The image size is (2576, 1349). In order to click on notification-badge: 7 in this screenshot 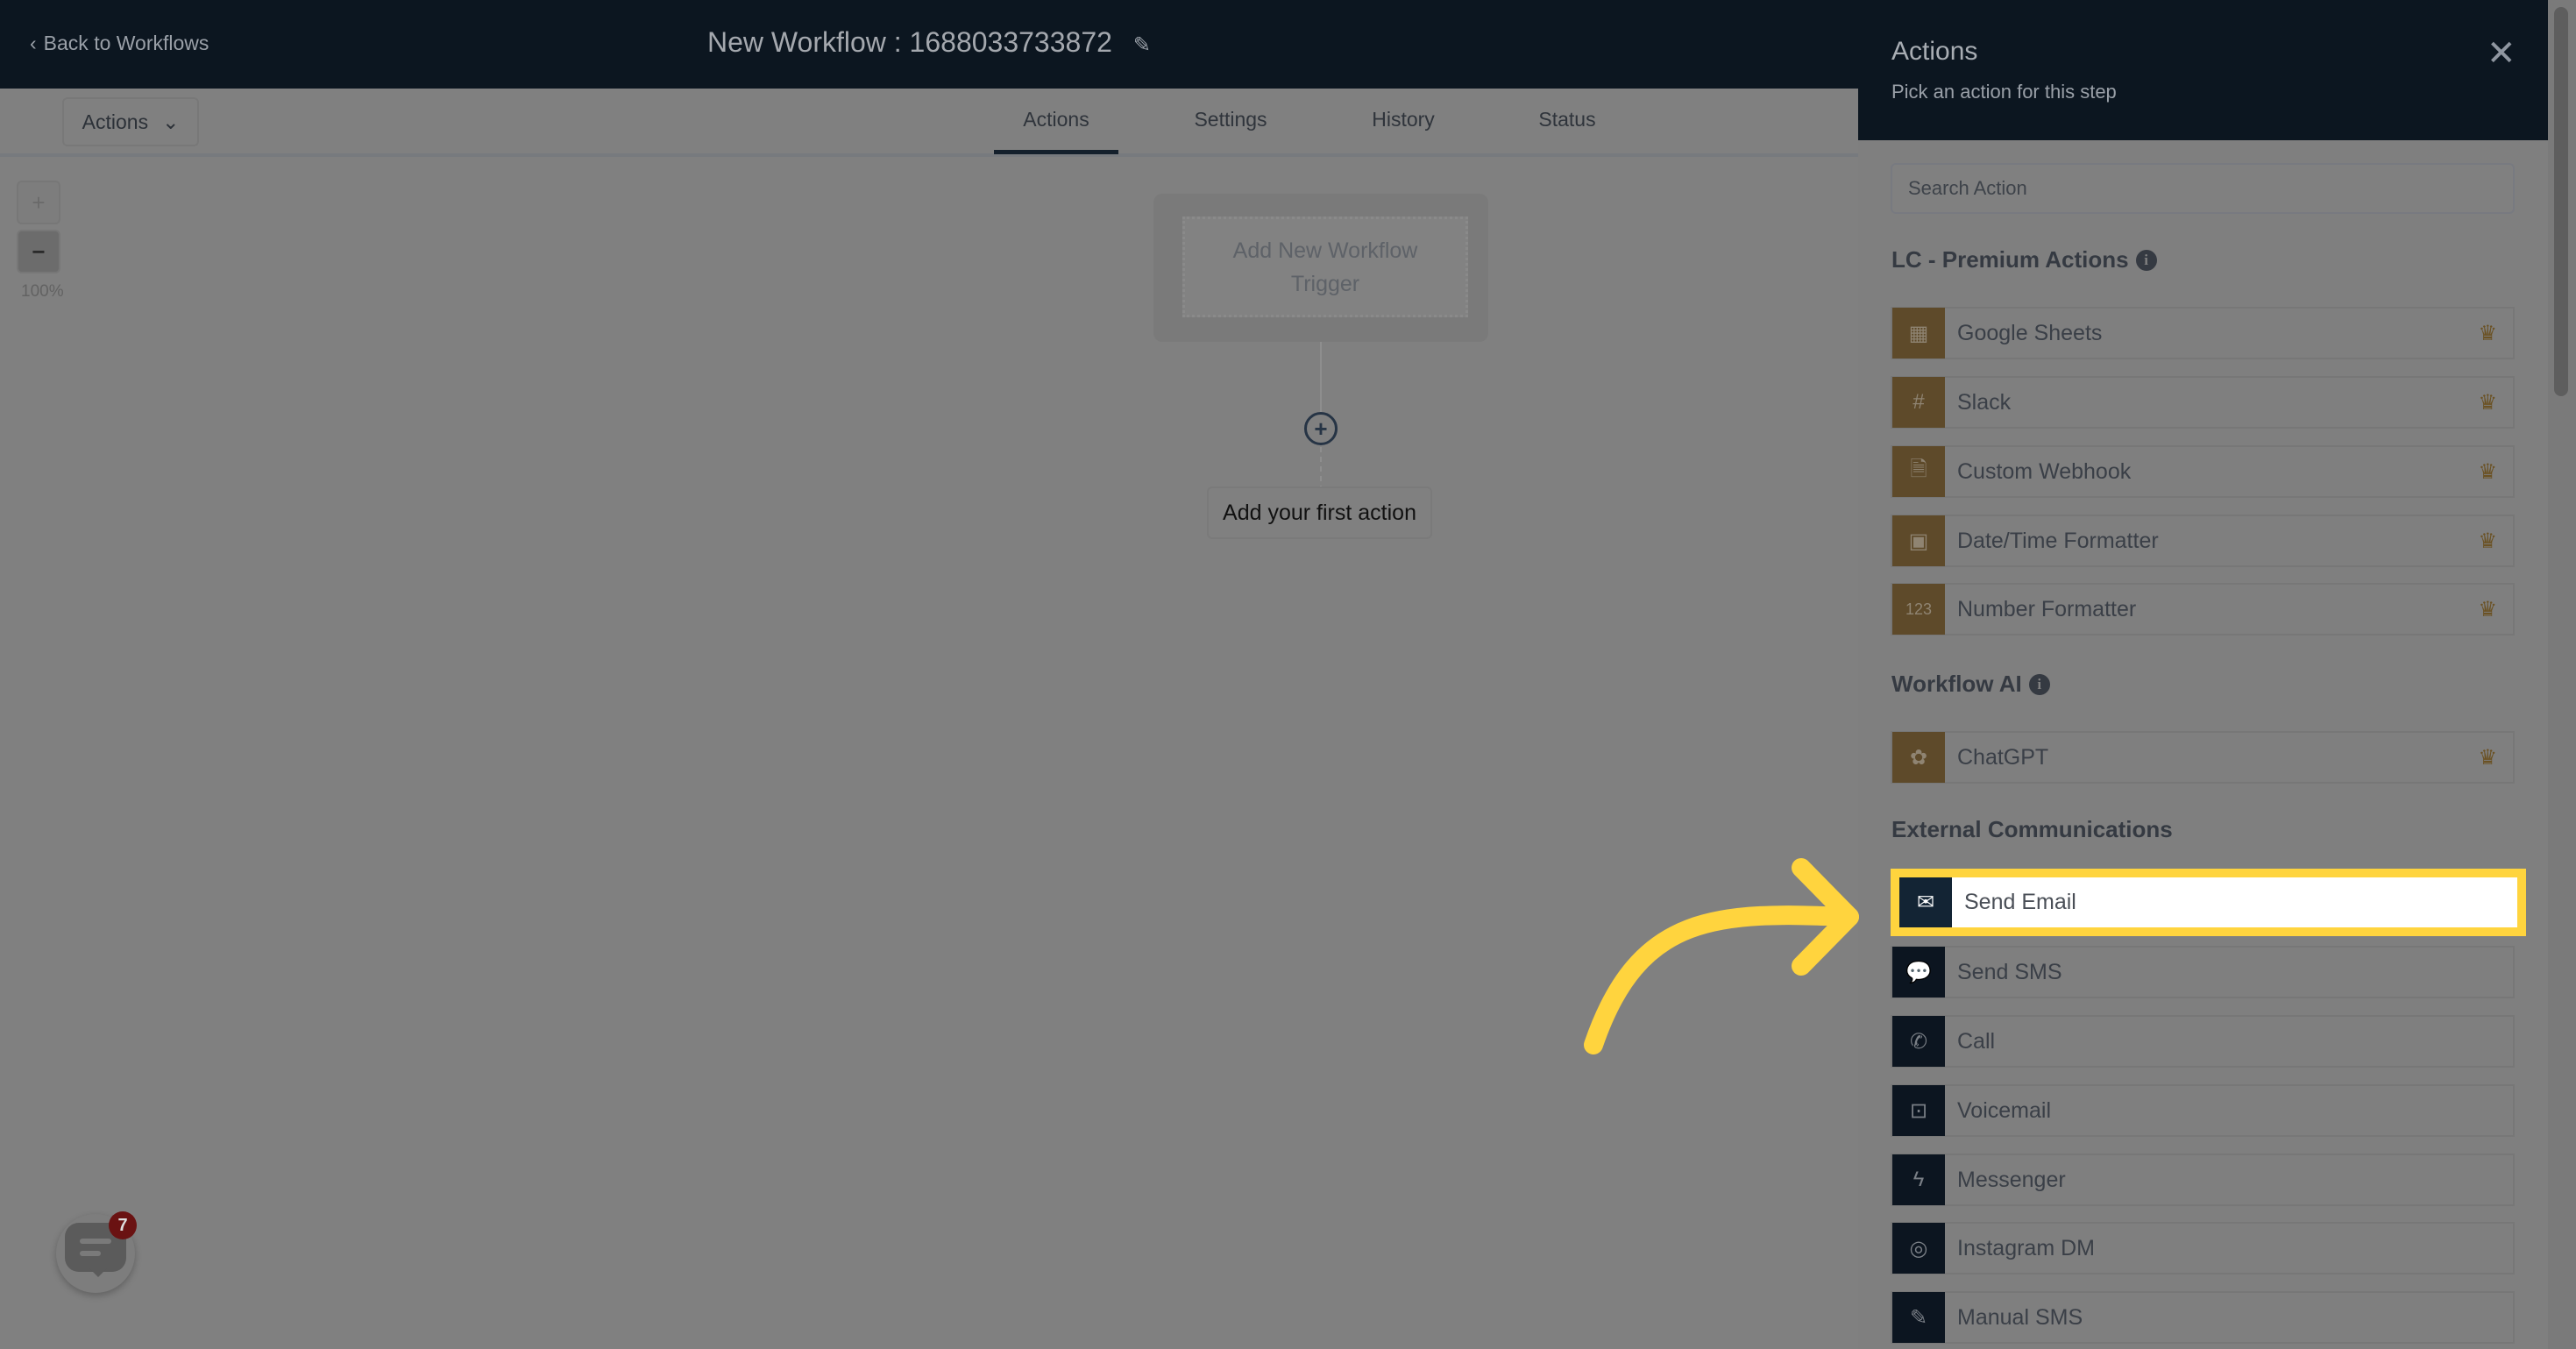, I will do `click(123, 1225)`.